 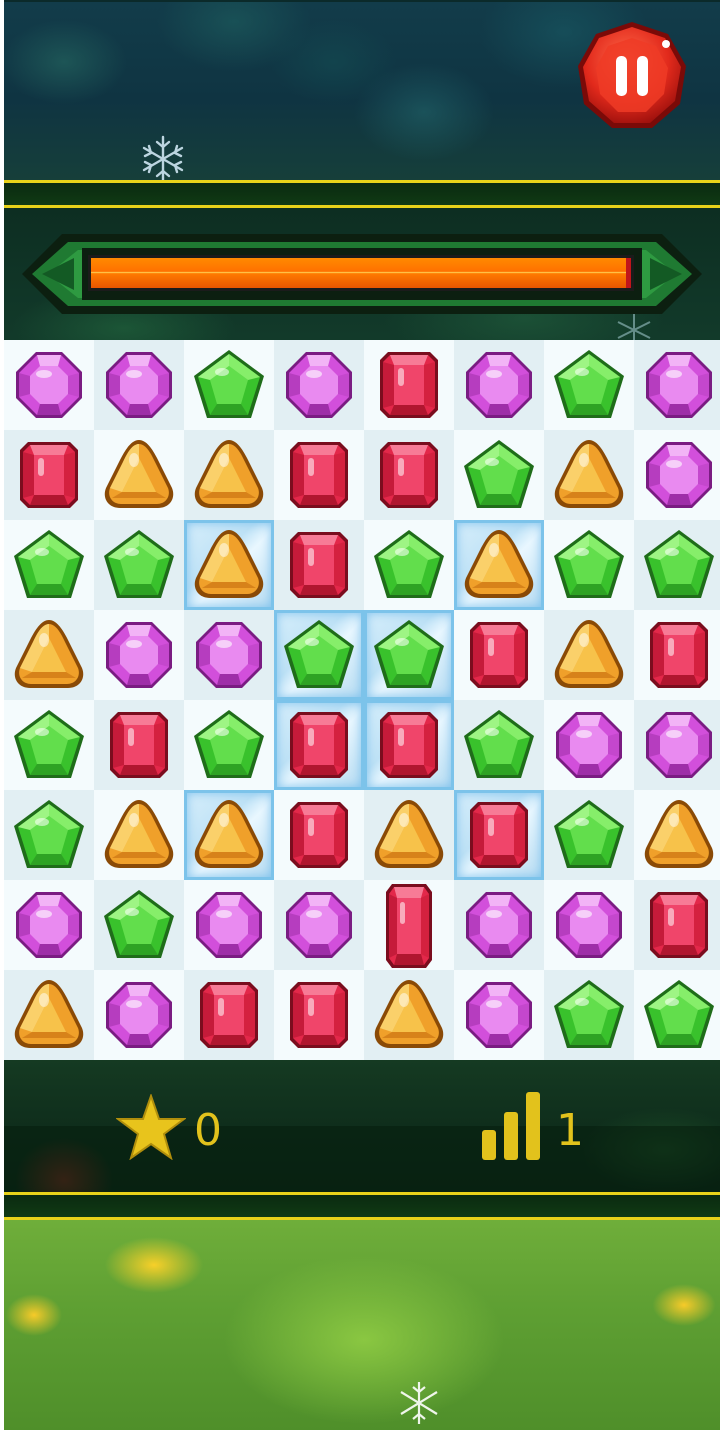 I want to click on star-icon, so click(x=151, y=1127).